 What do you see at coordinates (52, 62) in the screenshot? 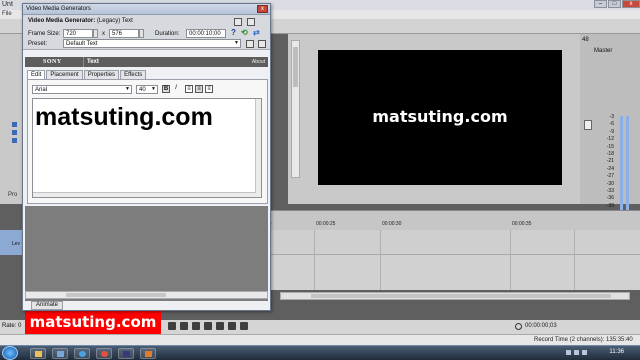
I see `sony-logo: SONY` at bounding box center [52, 62].